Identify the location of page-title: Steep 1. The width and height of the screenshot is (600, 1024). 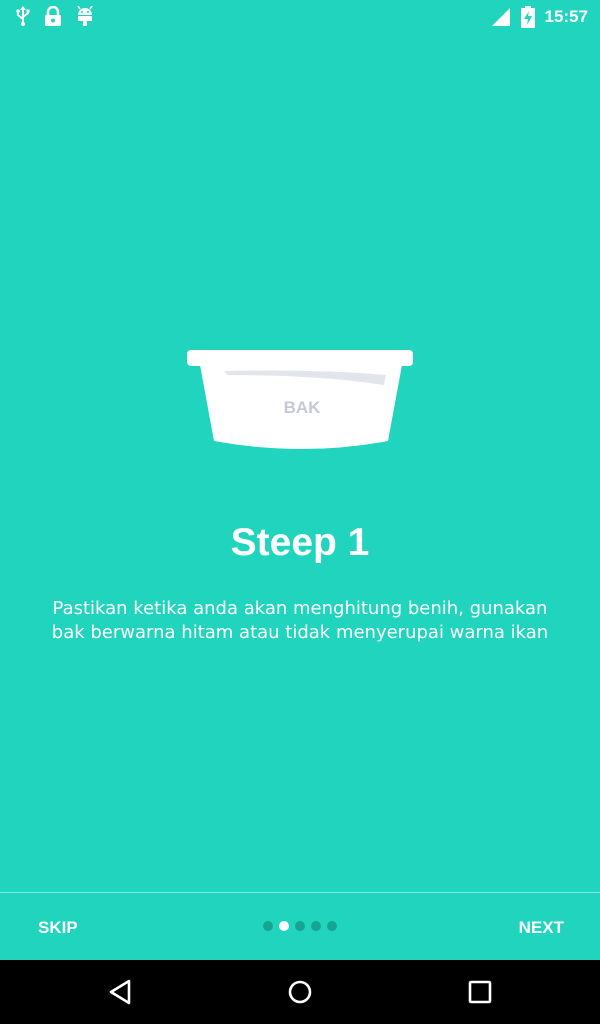
(300, 542).